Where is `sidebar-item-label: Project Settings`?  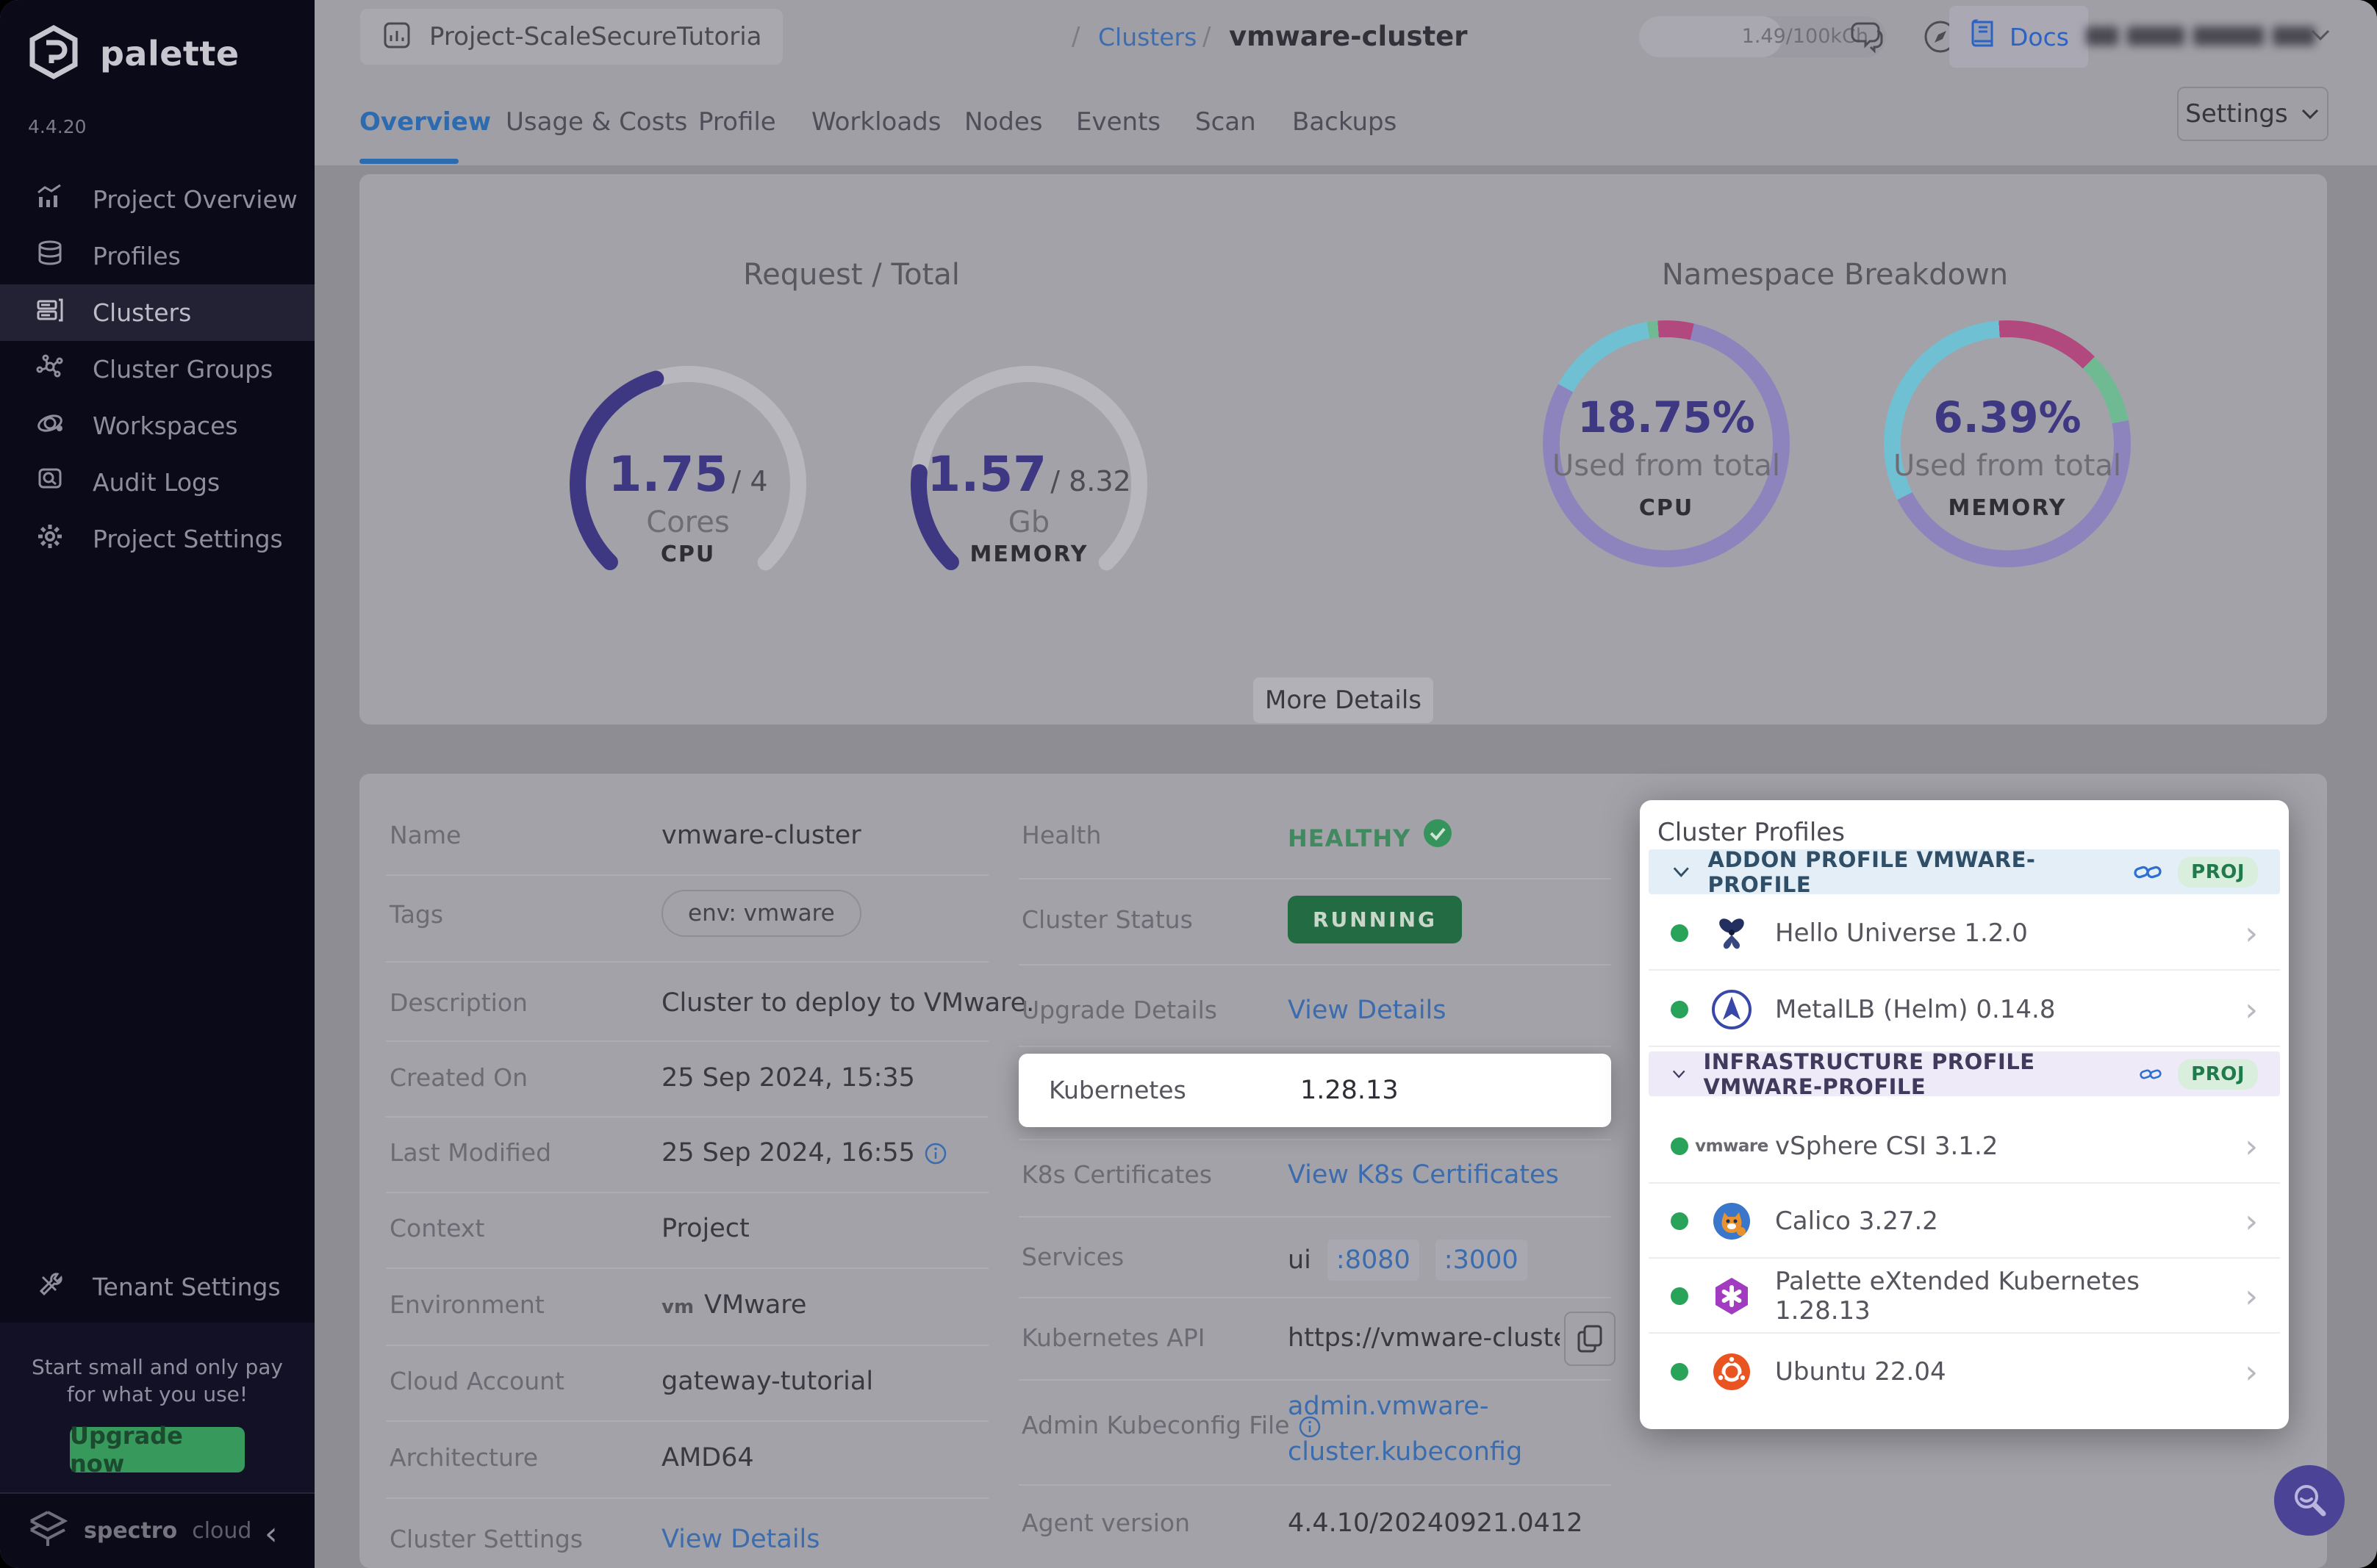 sidebar-item-label: Project Settings is located at coordinates (188, 539).